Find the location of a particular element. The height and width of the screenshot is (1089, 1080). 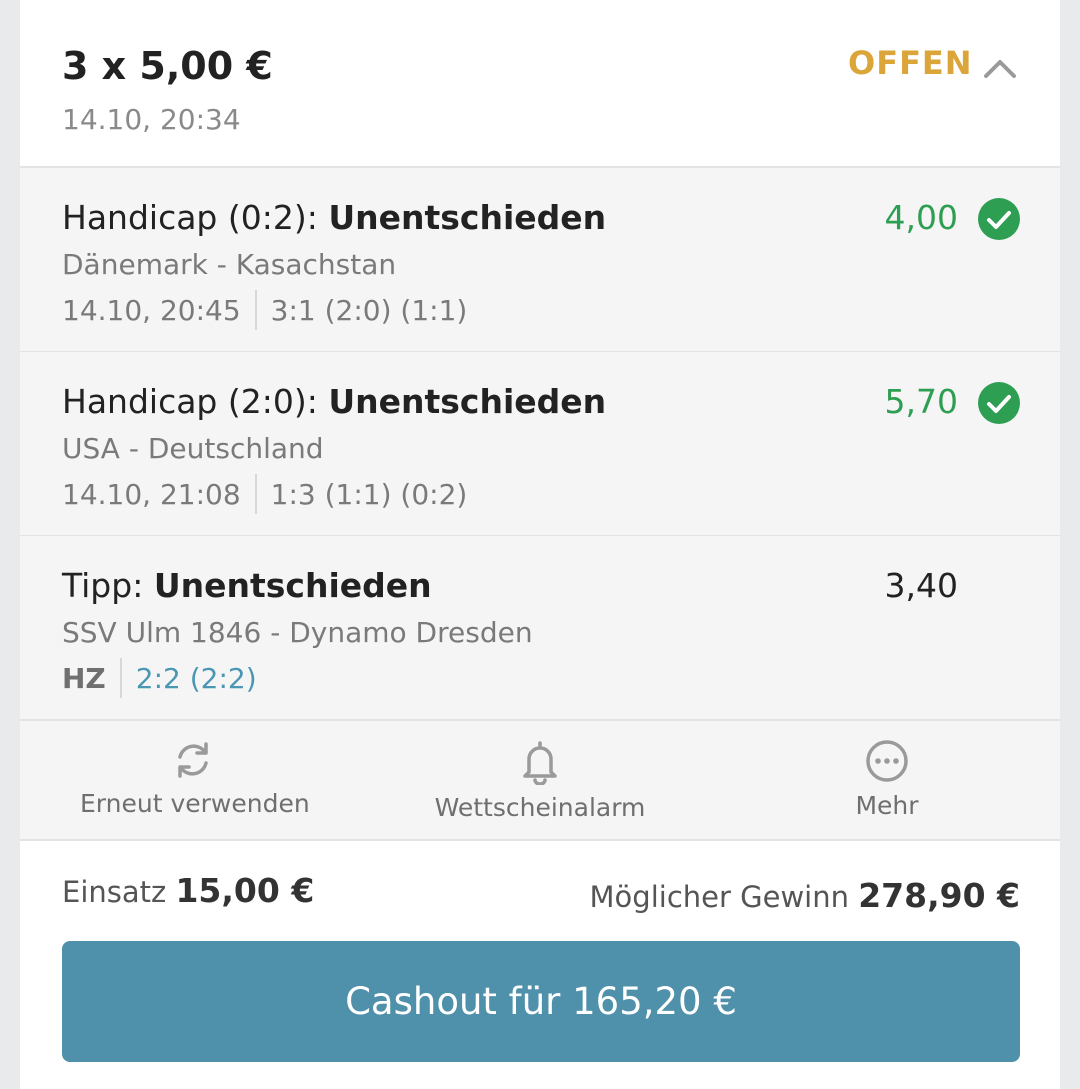

reuse-button: Erneut verwenden is located at coordinates (195, 780).